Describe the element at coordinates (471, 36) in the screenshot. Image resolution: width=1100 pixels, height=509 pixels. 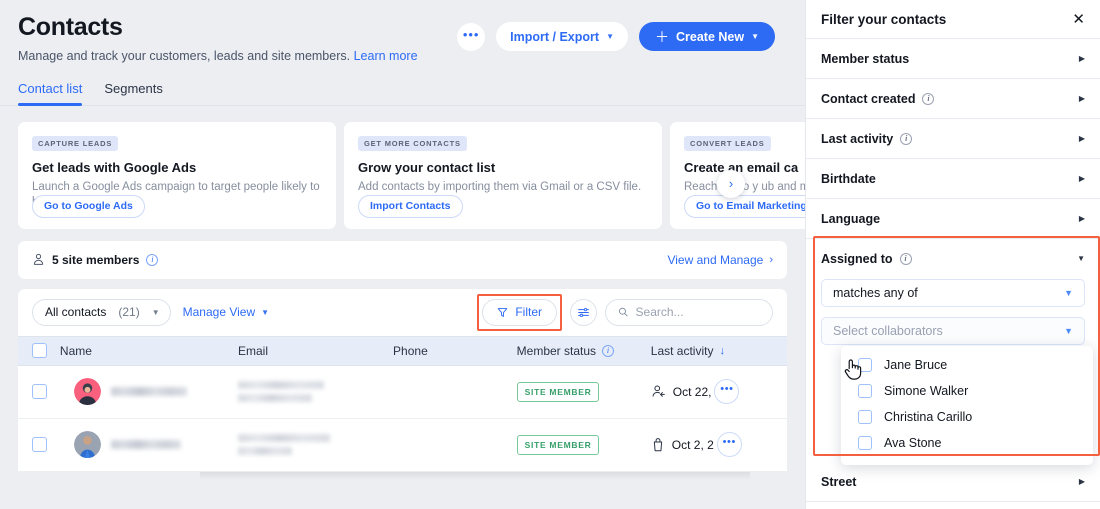
I see `more-options-button: •••` at that location.